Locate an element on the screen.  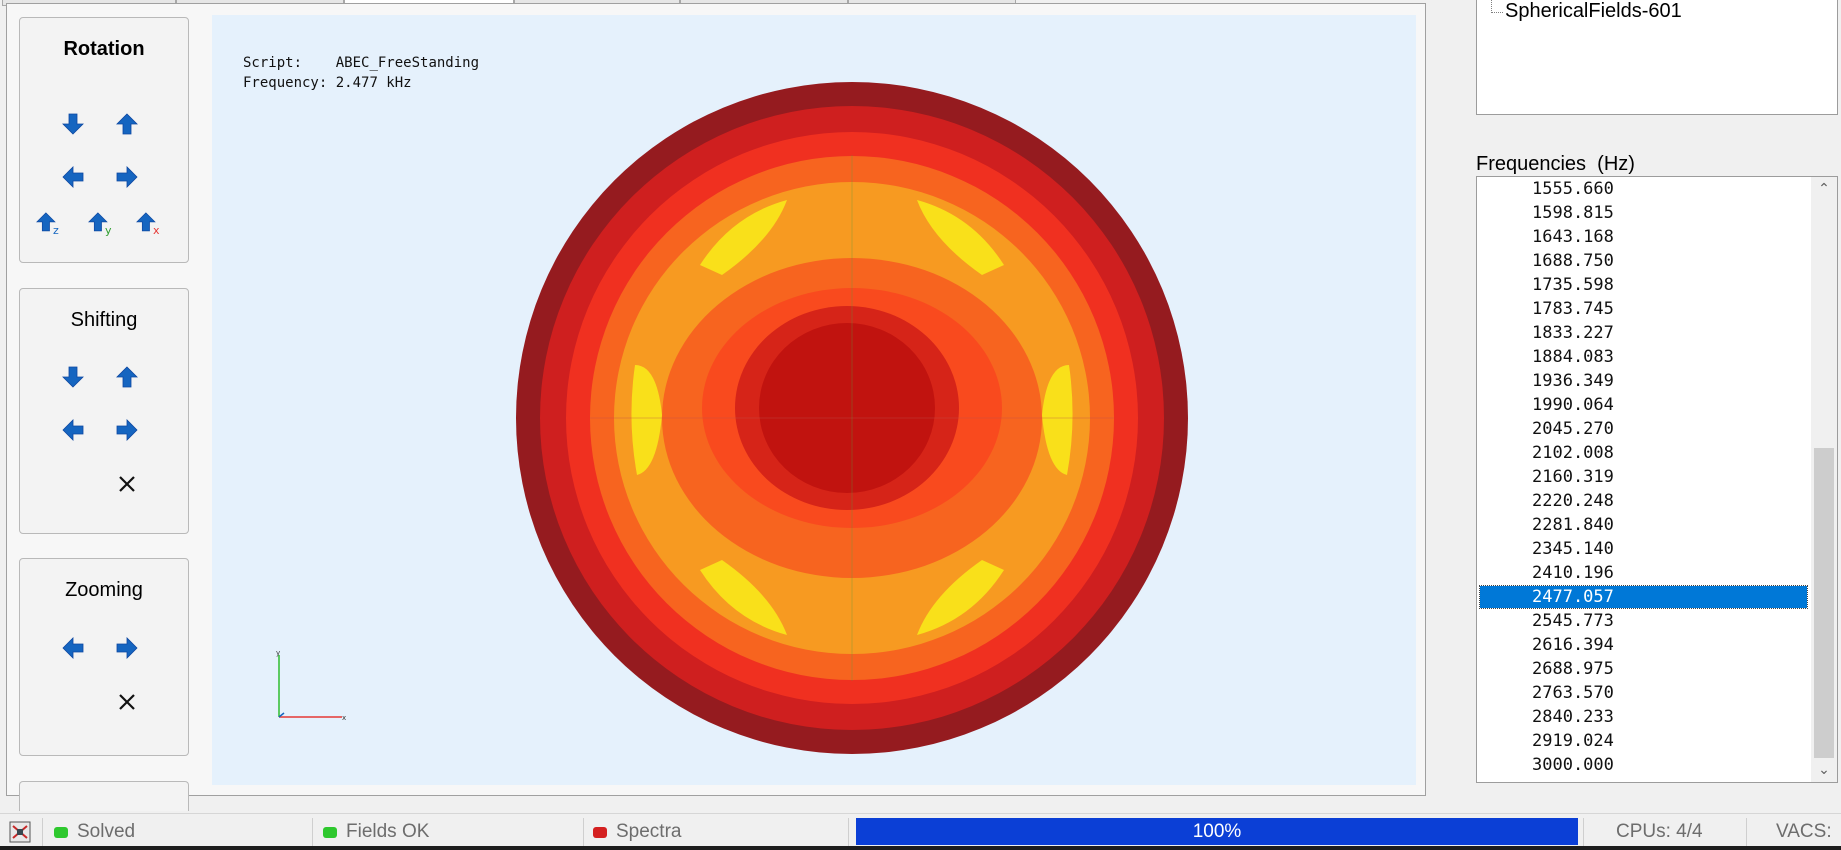
frequency-item: 2102.008 is located at coordinates (1643, 453).